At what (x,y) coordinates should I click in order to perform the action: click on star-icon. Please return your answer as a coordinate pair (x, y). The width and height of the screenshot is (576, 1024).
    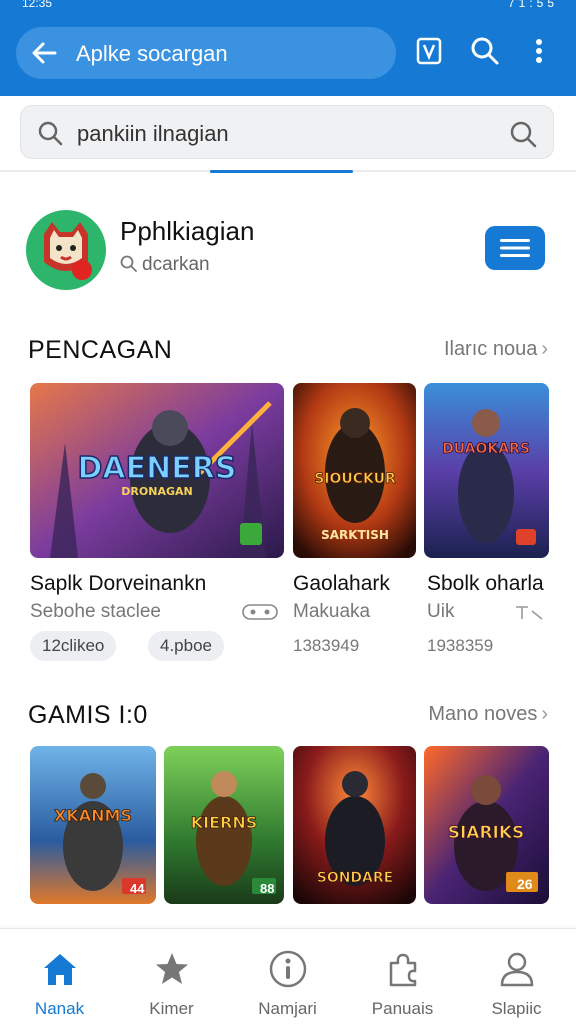
    Looking at the image, I should click on (172, 968).